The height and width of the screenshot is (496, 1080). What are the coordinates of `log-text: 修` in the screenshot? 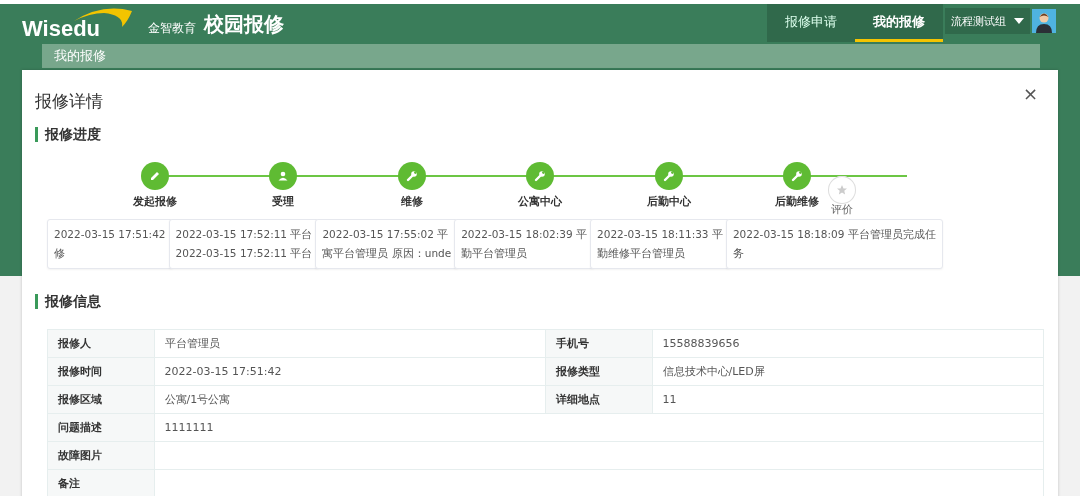 It's located at (60, 253).